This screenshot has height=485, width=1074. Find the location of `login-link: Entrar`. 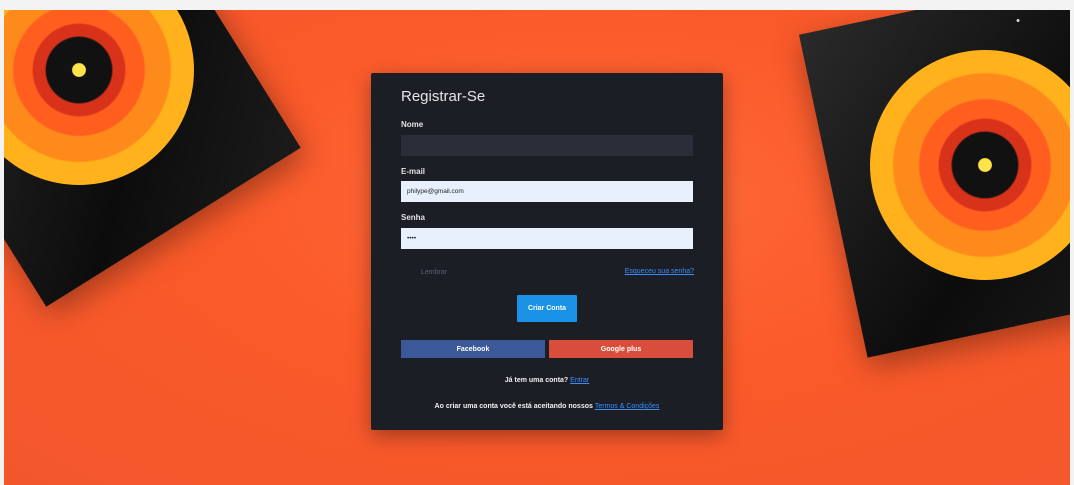

login-link: Entrar is located at coordinates (579, 380).